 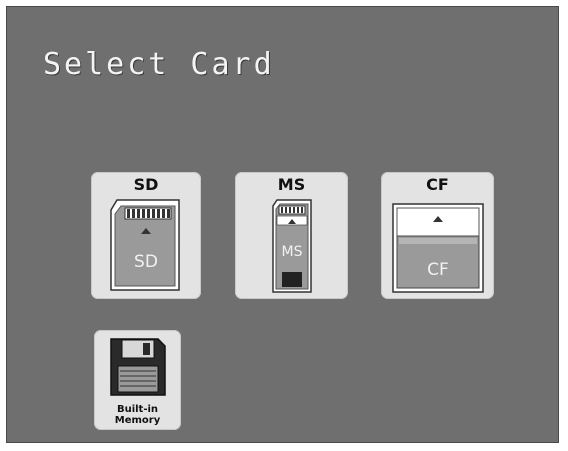 I want to click on floppy-disk-icon, so click(x=138, y=367).